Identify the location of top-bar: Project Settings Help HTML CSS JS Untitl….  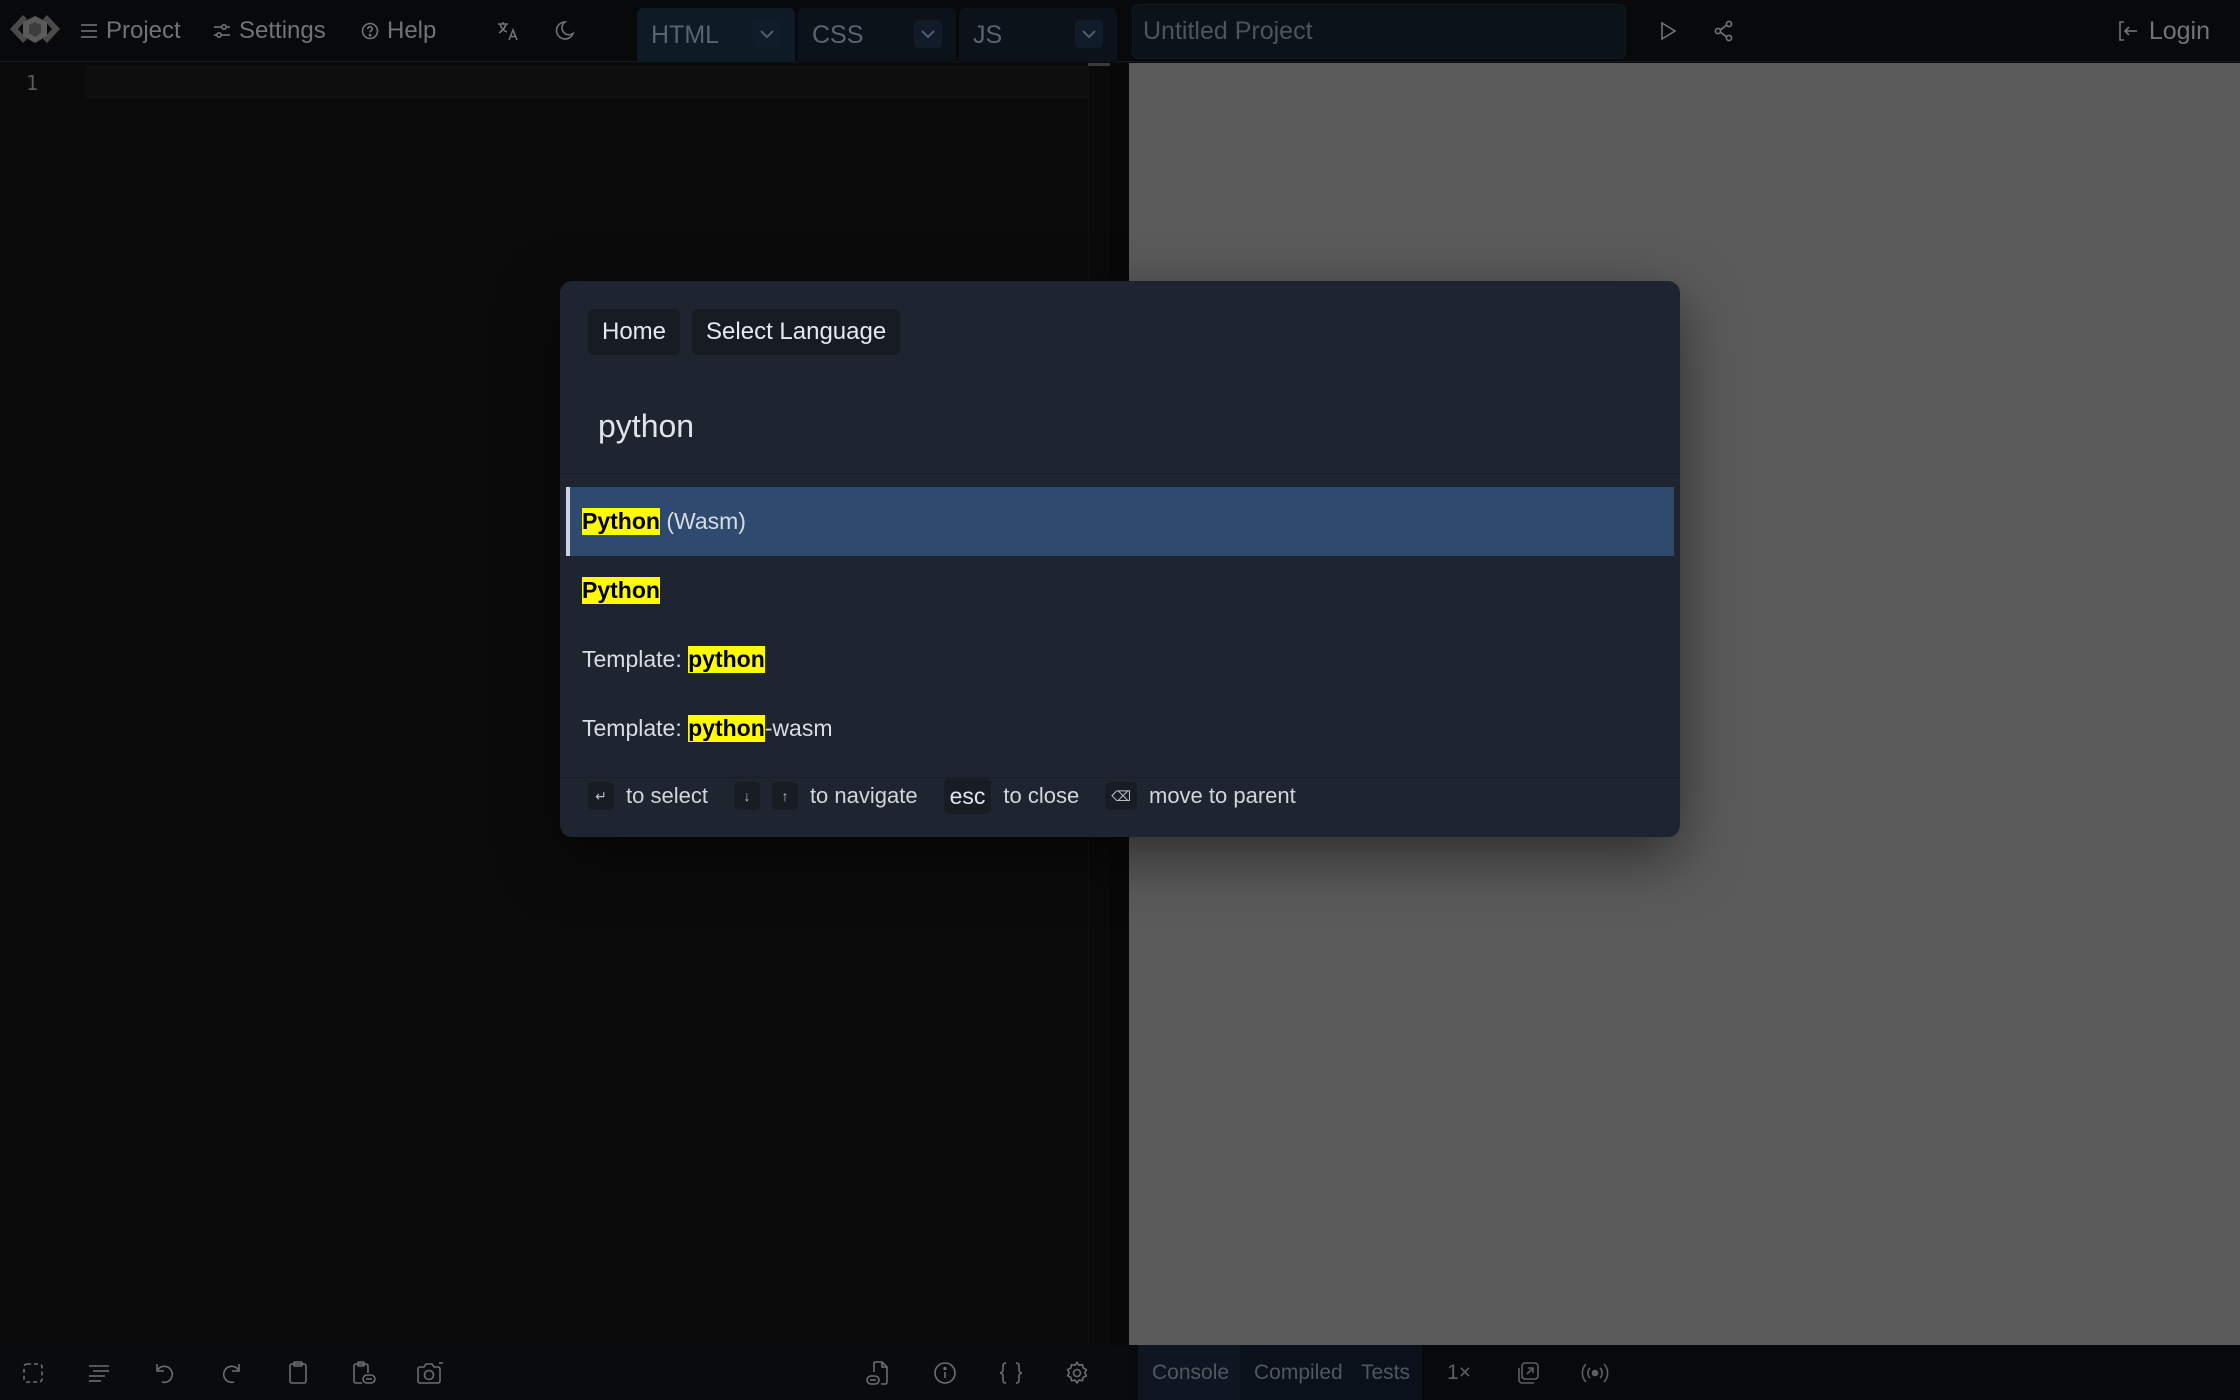
(1120, 31).